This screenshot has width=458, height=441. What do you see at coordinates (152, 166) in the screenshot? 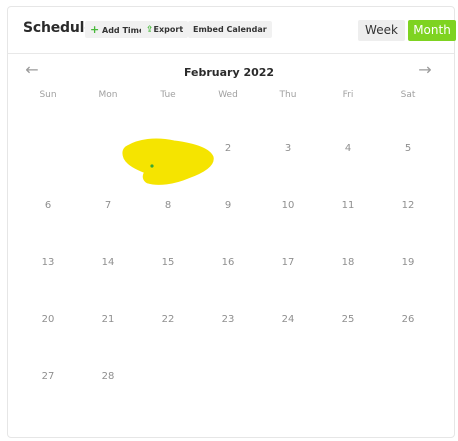
I see `scribble-dot` at bounding box center [152, 166].